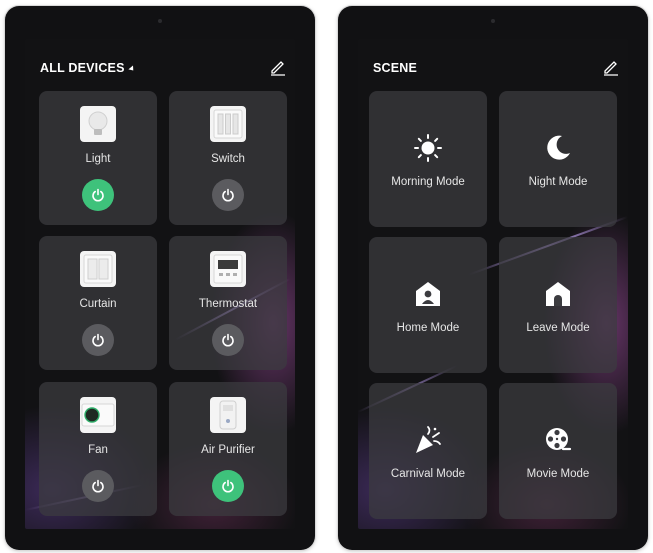  I want to click on air-purifier-icon, so click(228, 415).